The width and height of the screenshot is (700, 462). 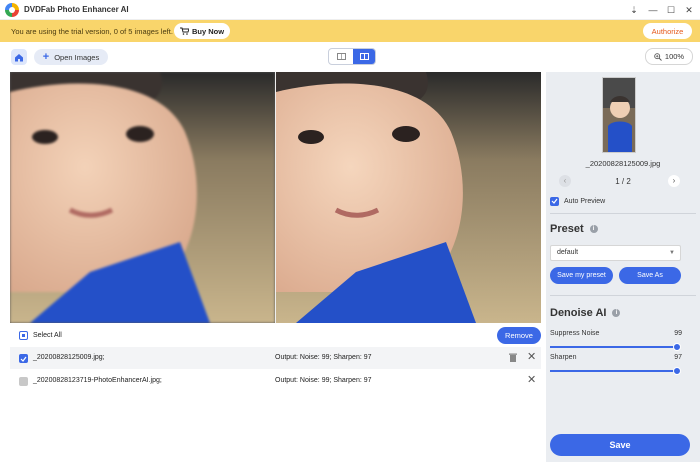 What do you see at coordinates (623, 182) in the screenshot?
I see `image-pager: ‹ 1 / 2 ›` at bounding box center [623, 182].